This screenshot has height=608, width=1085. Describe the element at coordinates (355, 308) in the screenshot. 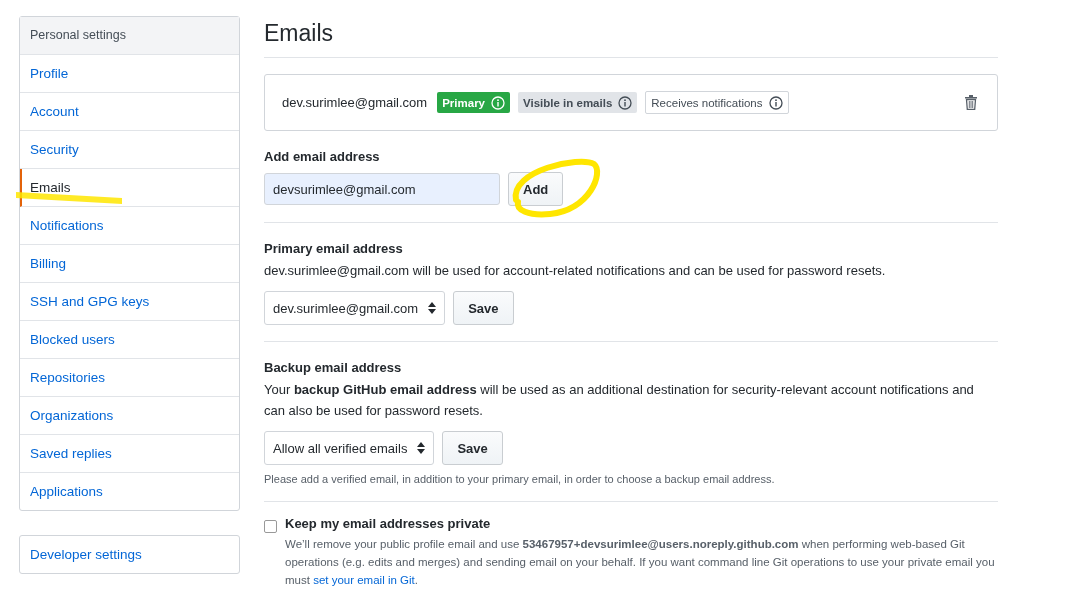

I see `email-select: dev.surimlee@gmail.com` at that location.